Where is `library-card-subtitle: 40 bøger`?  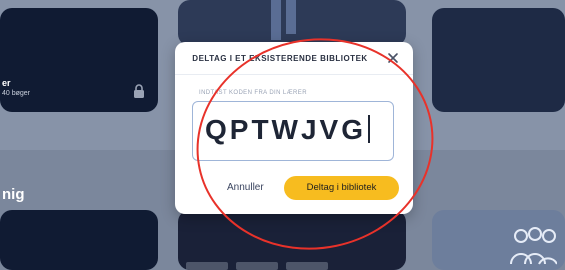
library-card-subtitle: 40 bøger is located at coordinates (16, 93).